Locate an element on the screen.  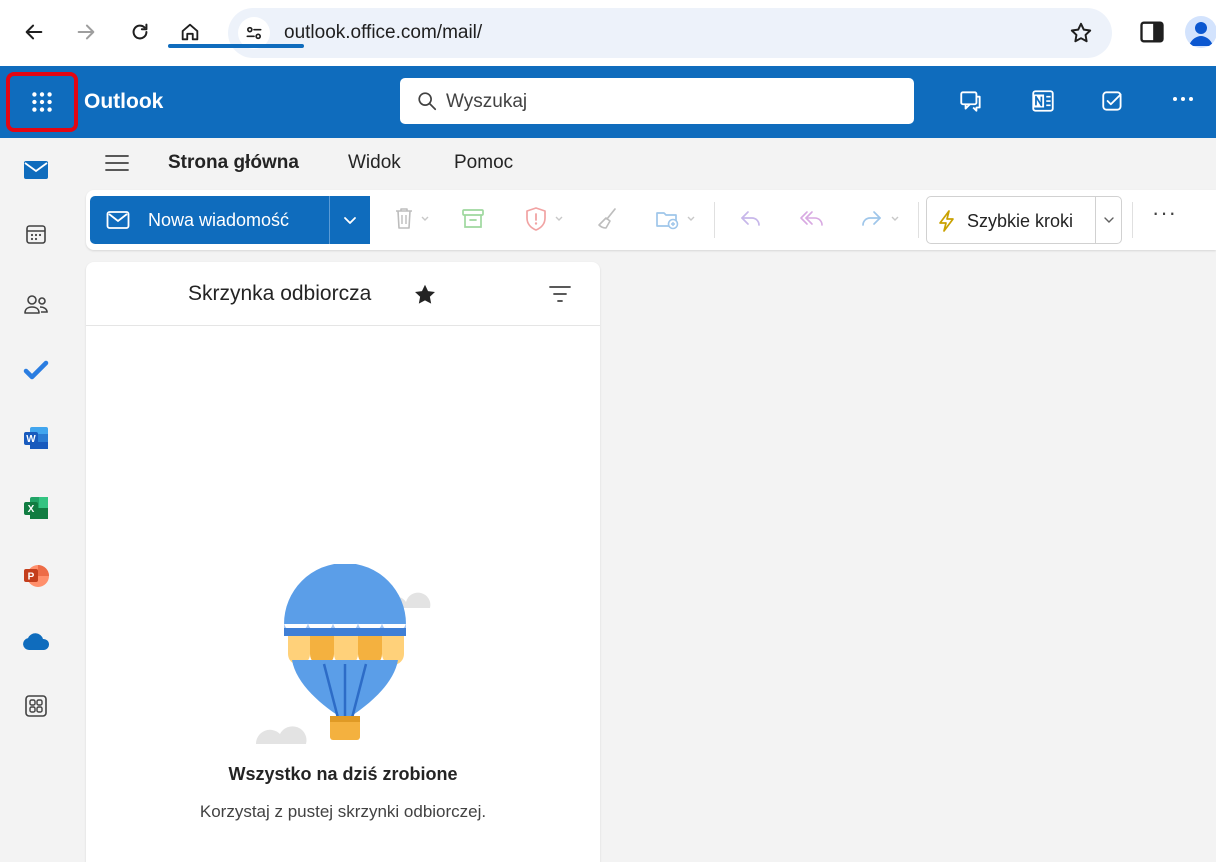
excel-icon: X is located at coordinates (36, 508).